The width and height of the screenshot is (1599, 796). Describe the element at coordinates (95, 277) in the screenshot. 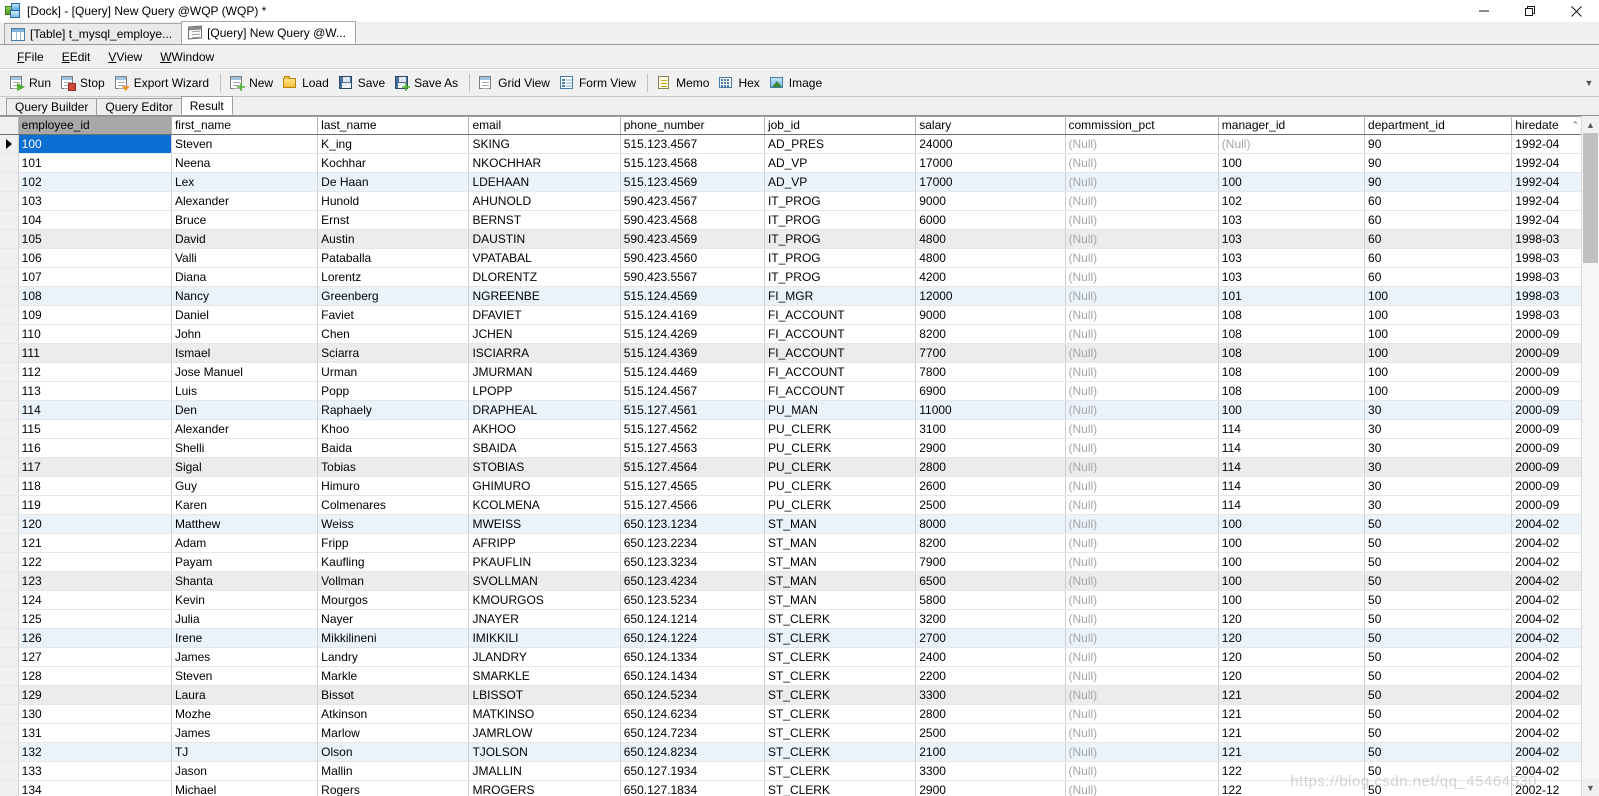

I see `cell-employee_id: 107` at that location.